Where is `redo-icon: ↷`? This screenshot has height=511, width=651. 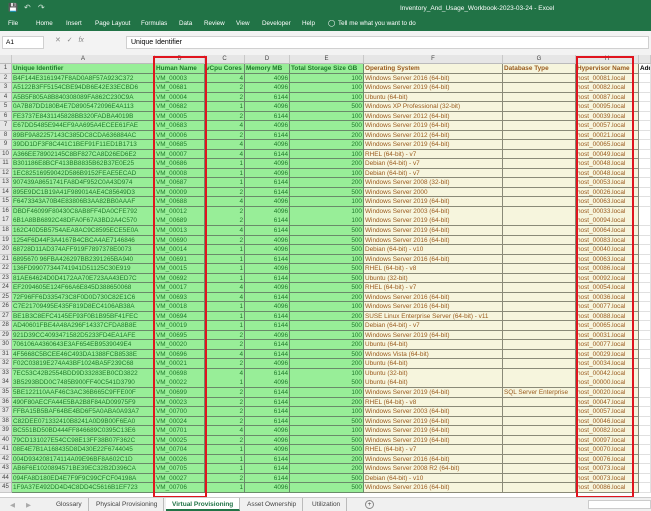 redo-icon: ↷ is located at coordinates (41, 7).